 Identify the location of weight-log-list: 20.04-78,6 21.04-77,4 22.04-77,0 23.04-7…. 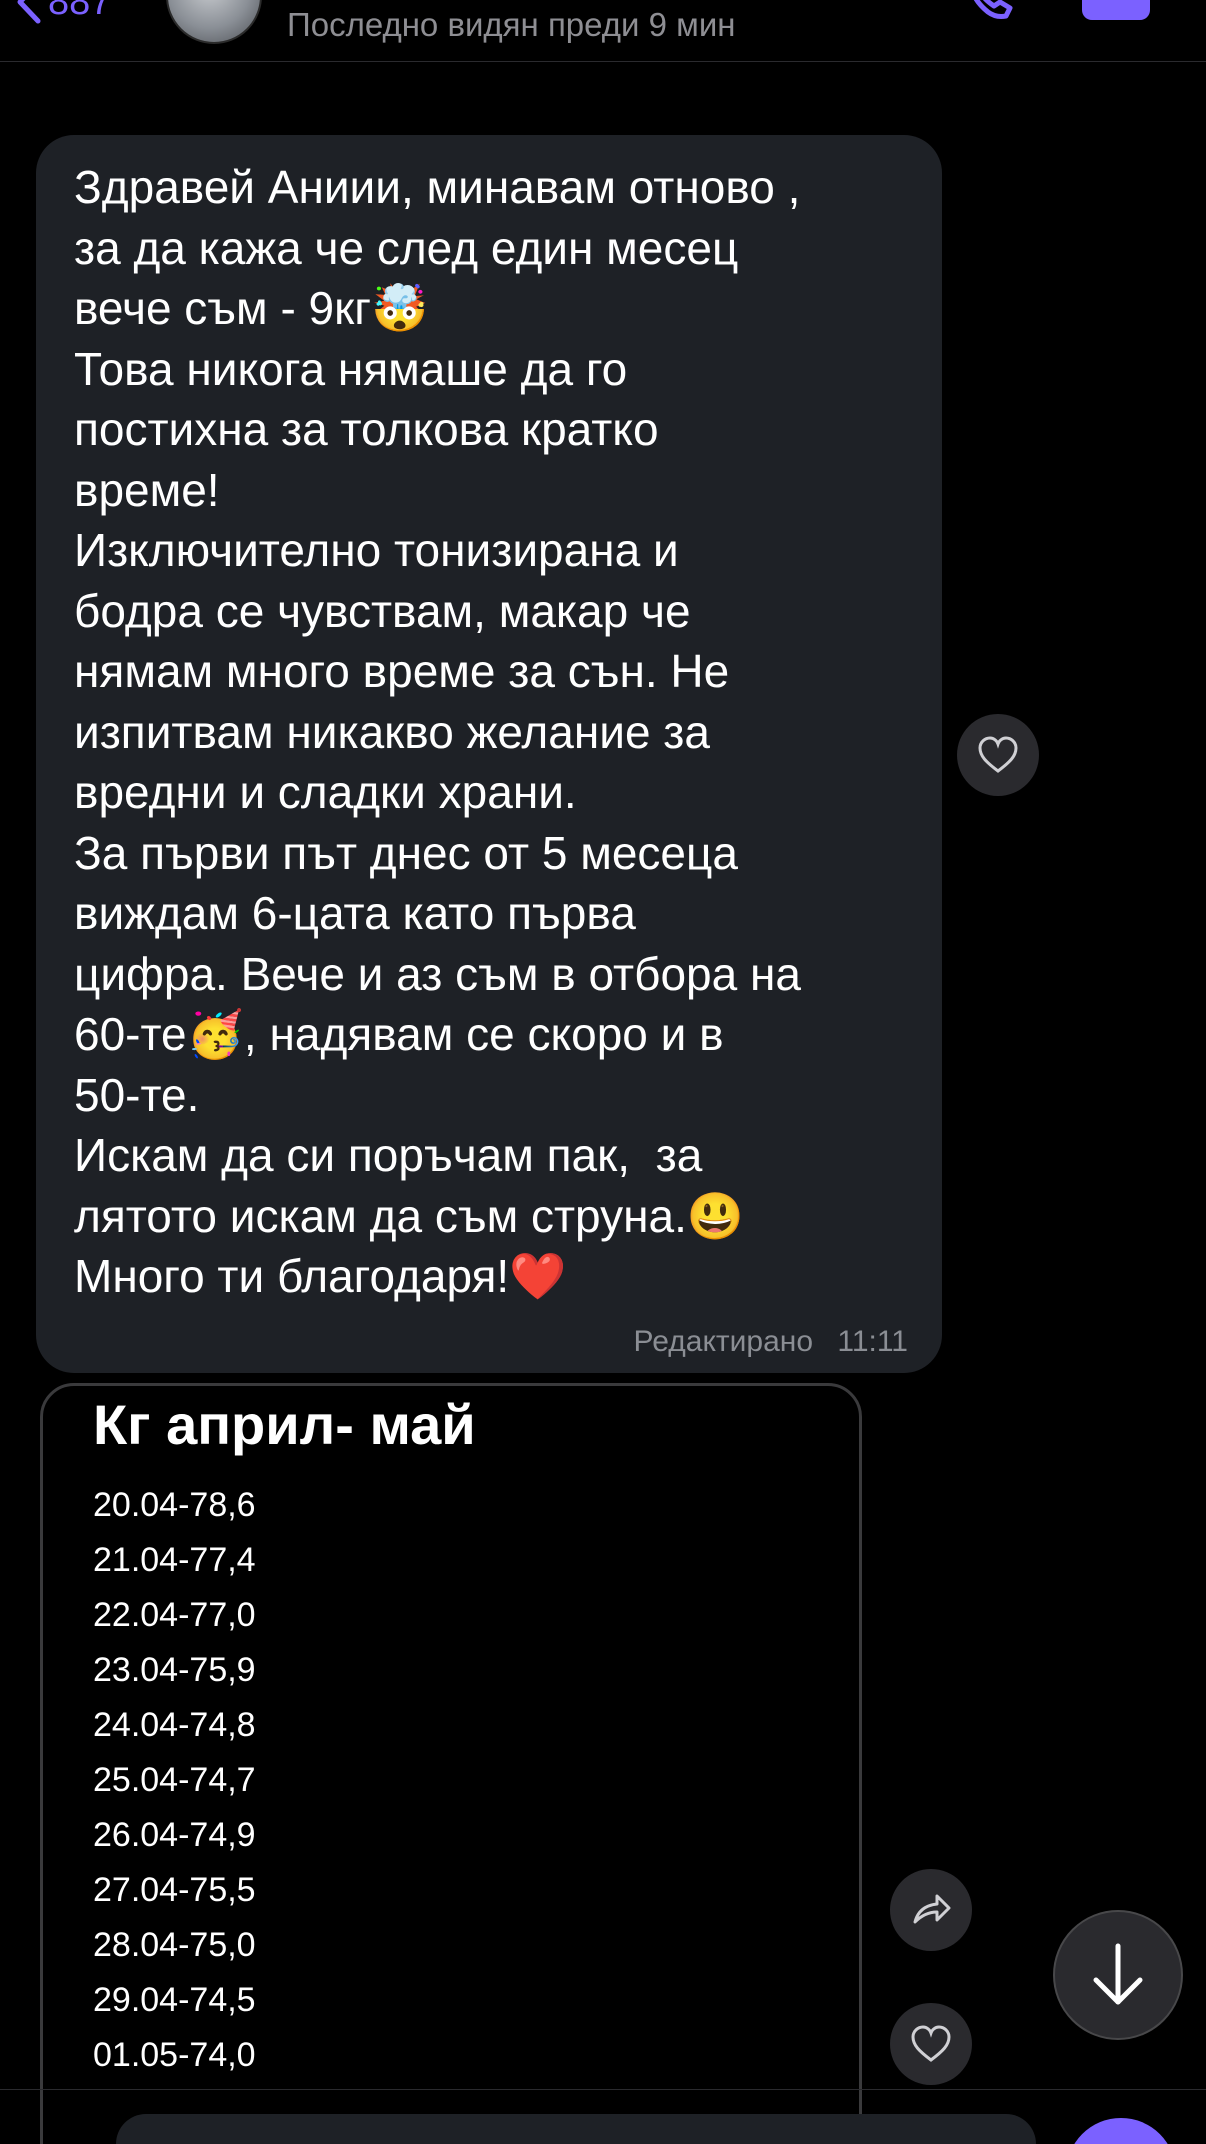
(174, 1780).